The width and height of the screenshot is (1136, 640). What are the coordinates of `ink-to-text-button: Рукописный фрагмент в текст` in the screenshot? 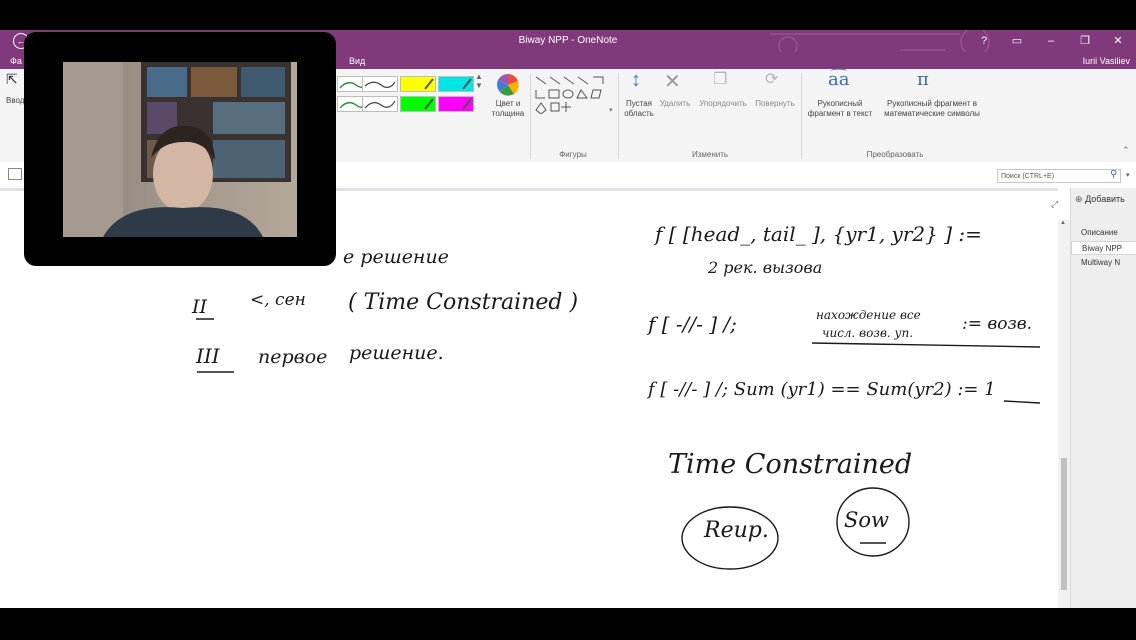 It's located at (840, 109).